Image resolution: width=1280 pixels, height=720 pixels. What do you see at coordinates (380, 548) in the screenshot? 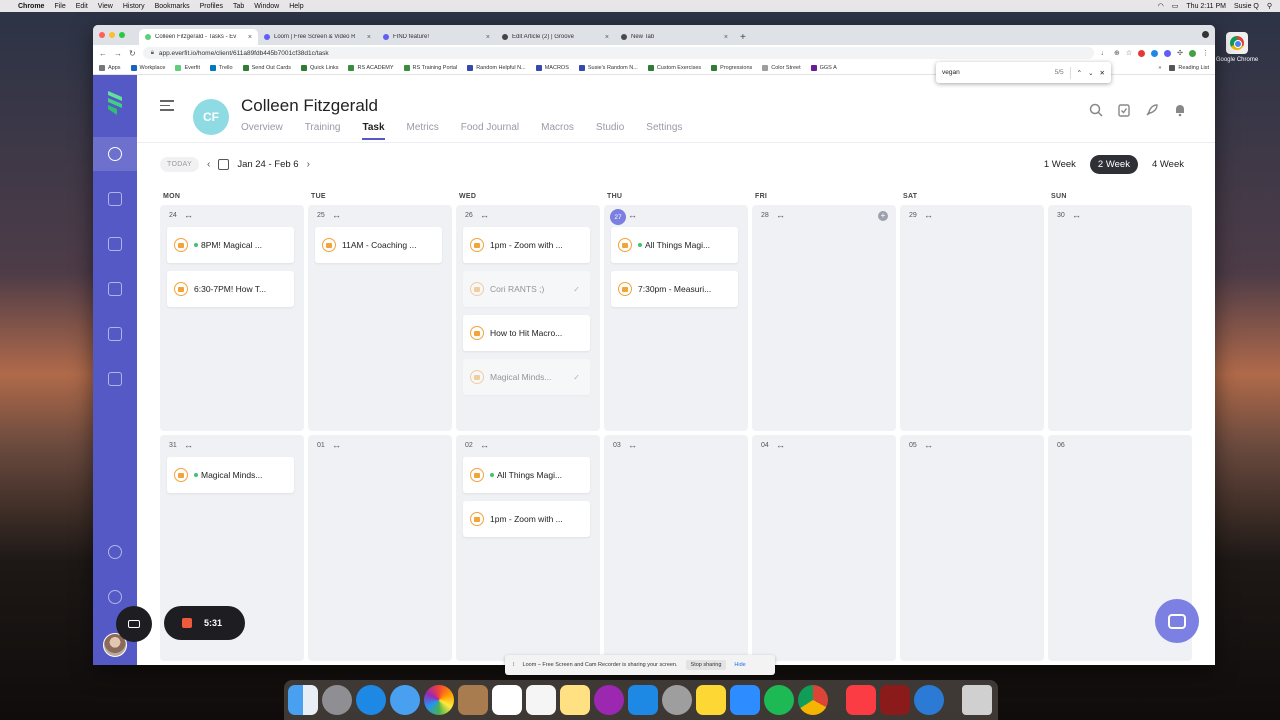
I see `calendar-day-cell: 01 ↔` at bounding box center [380, 548].